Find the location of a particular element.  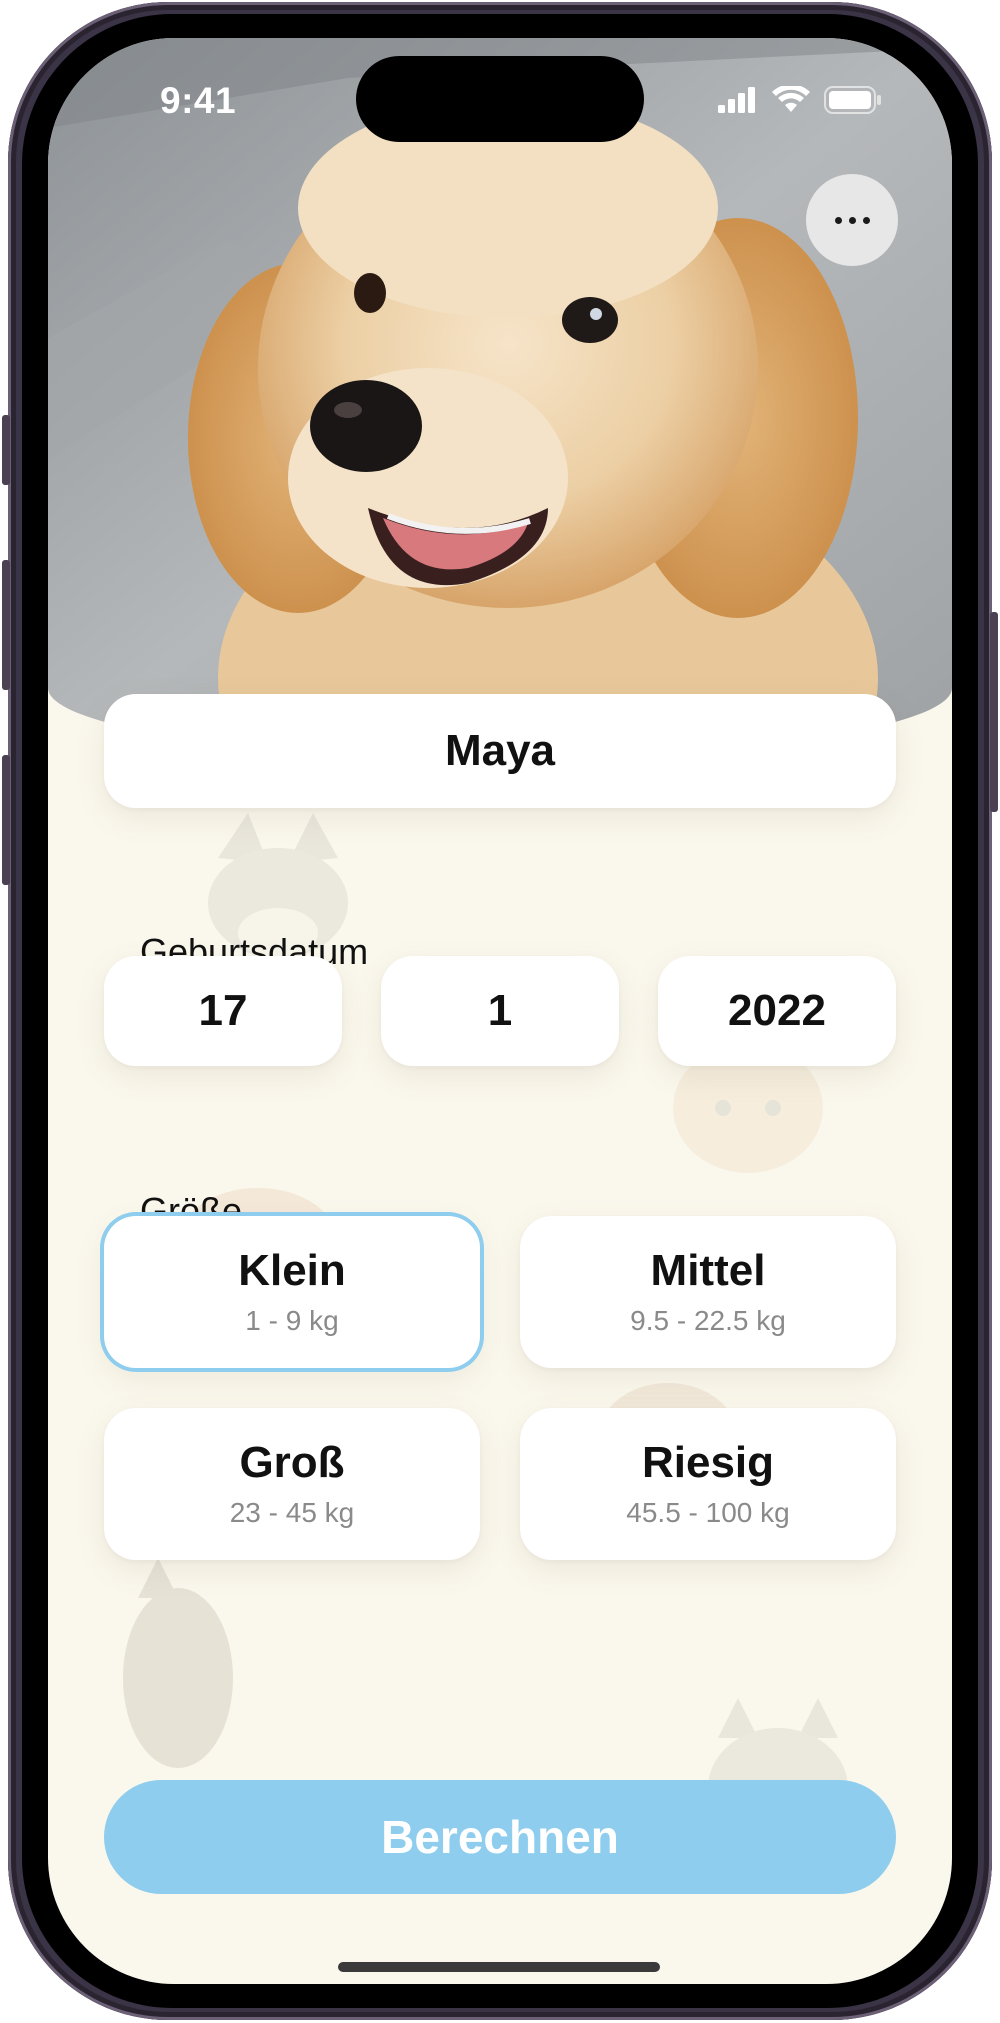

volume-up-button is located at coordinates (6, 625).